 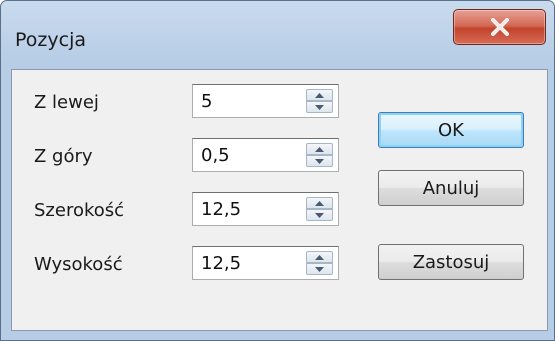 I want to click on close-button, so click(x=499, y=27).